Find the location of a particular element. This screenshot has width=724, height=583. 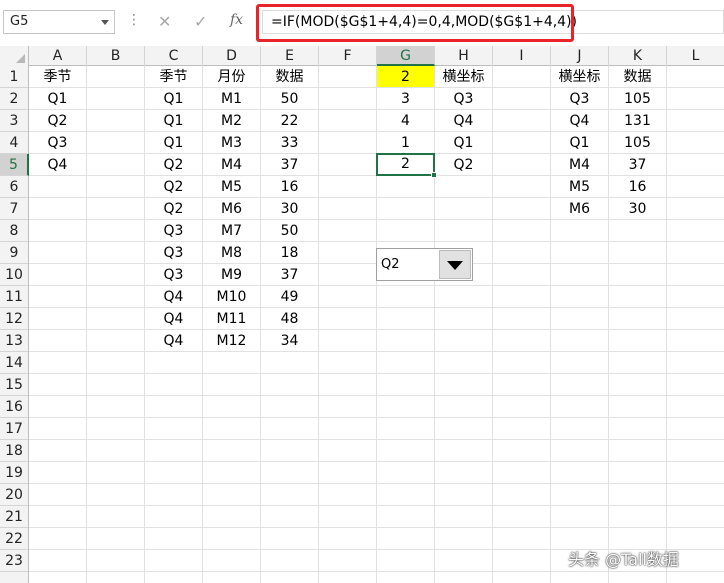

cell-h4: Q1 is located at coordinates (463, 142).